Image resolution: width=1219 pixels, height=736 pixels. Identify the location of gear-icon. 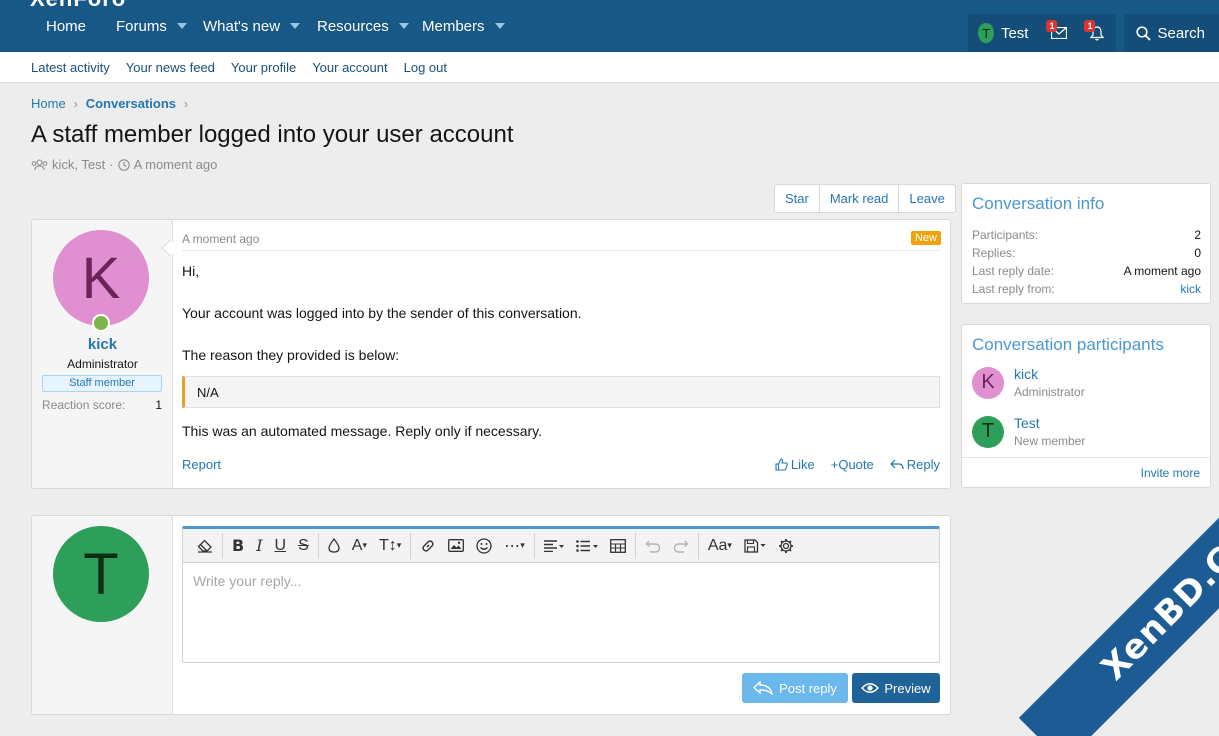
(786, 546).